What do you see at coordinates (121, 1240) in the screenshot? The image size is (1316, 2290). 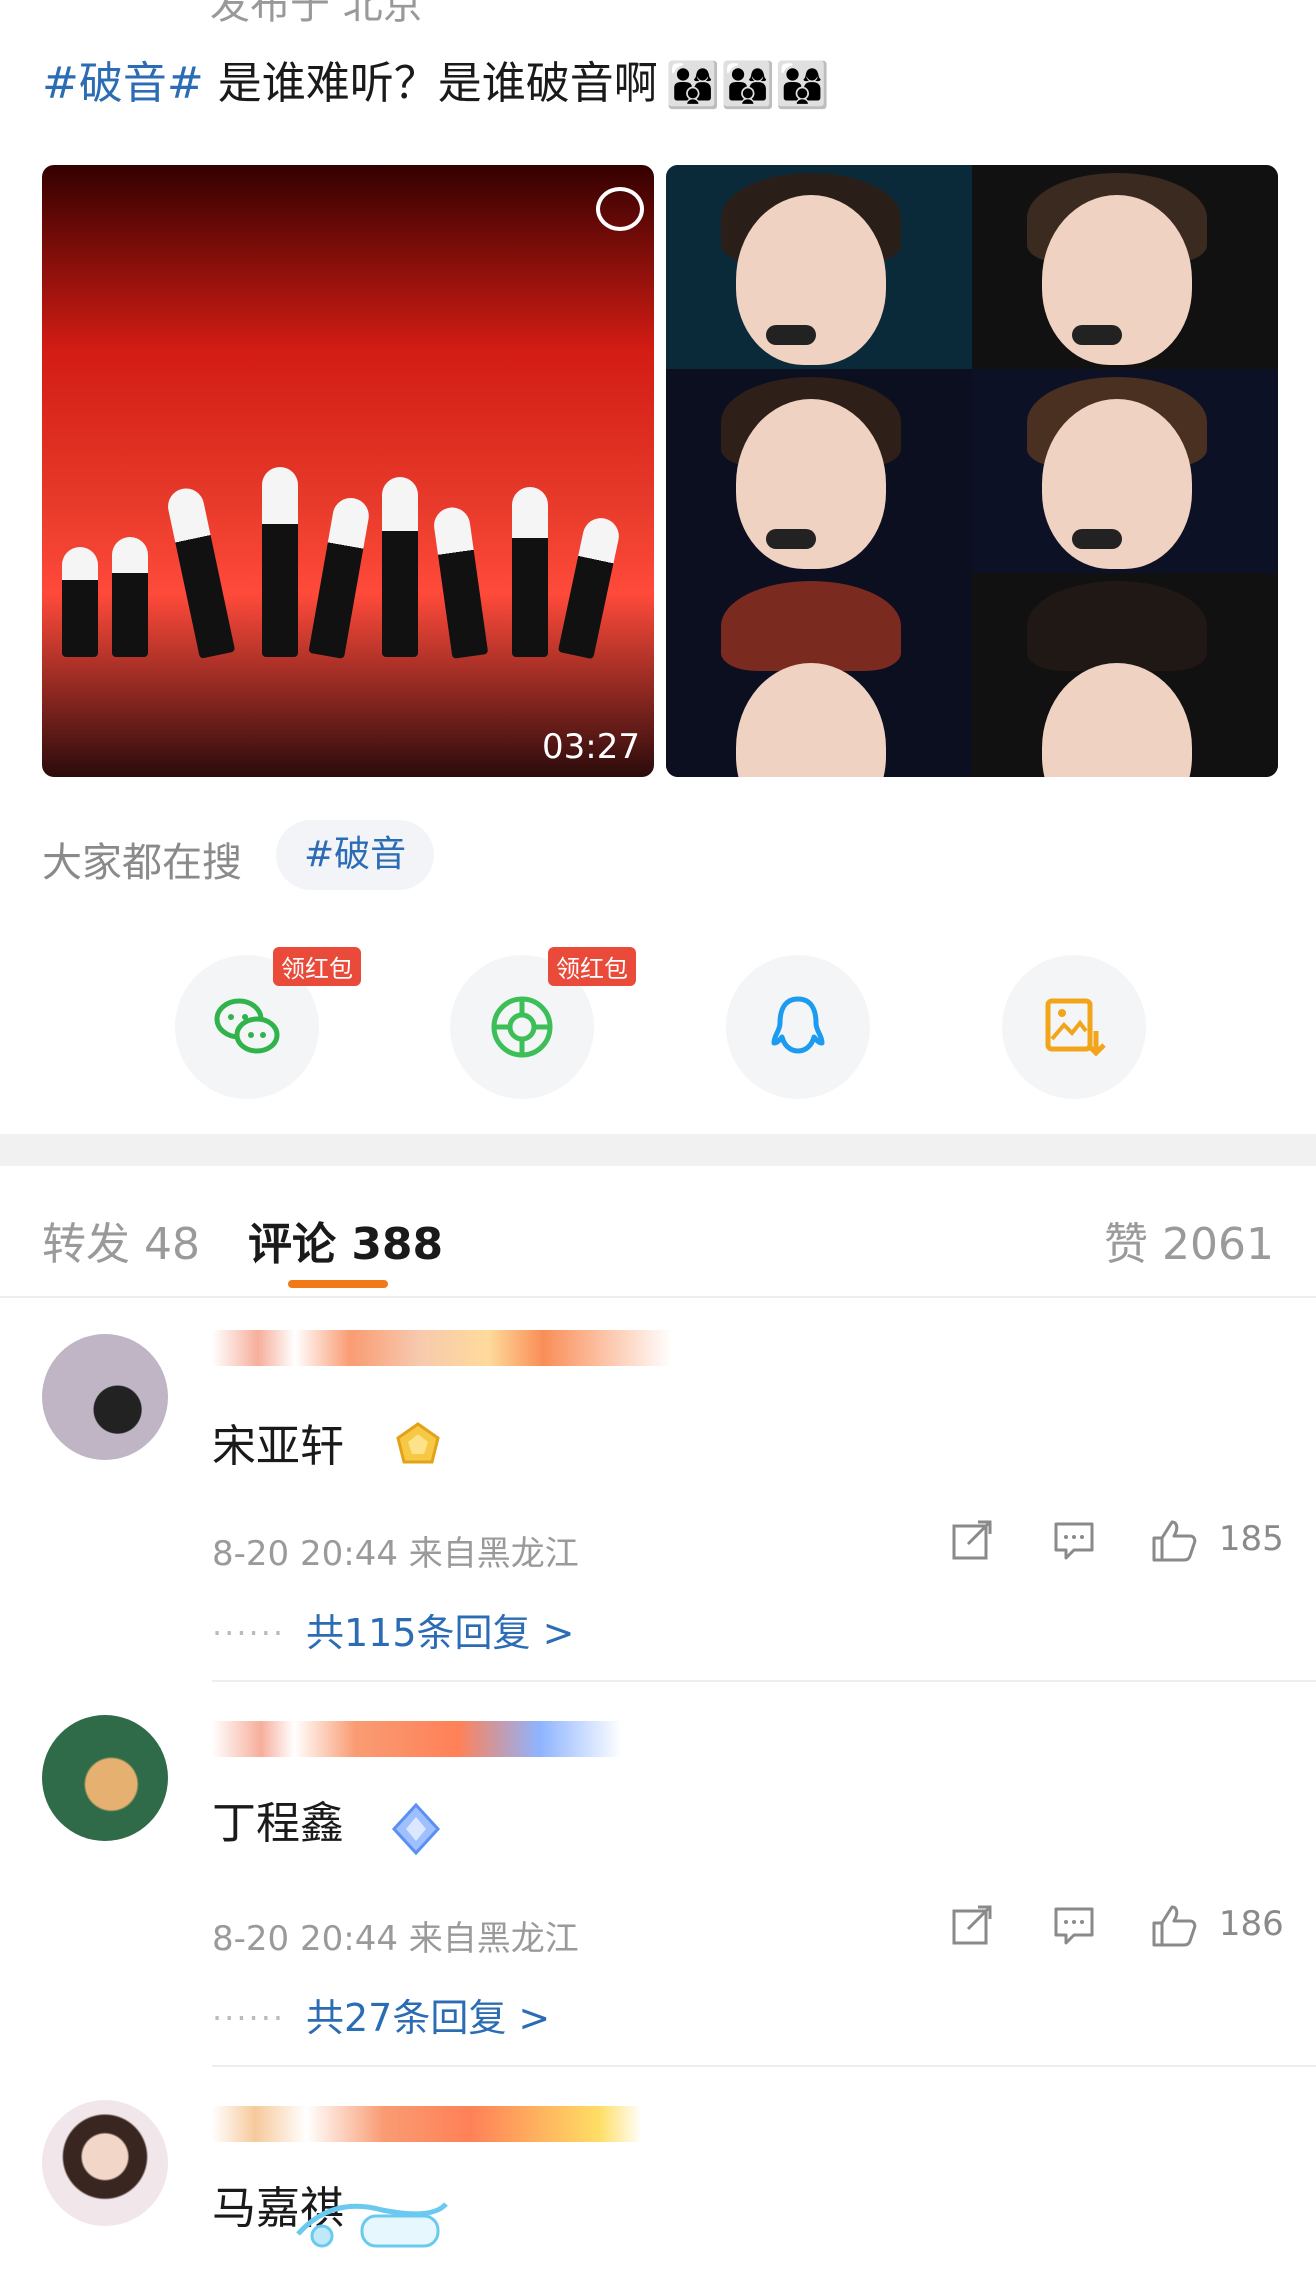 I see `tab-repost: 转发 48` at bounding box center [121, 1240].